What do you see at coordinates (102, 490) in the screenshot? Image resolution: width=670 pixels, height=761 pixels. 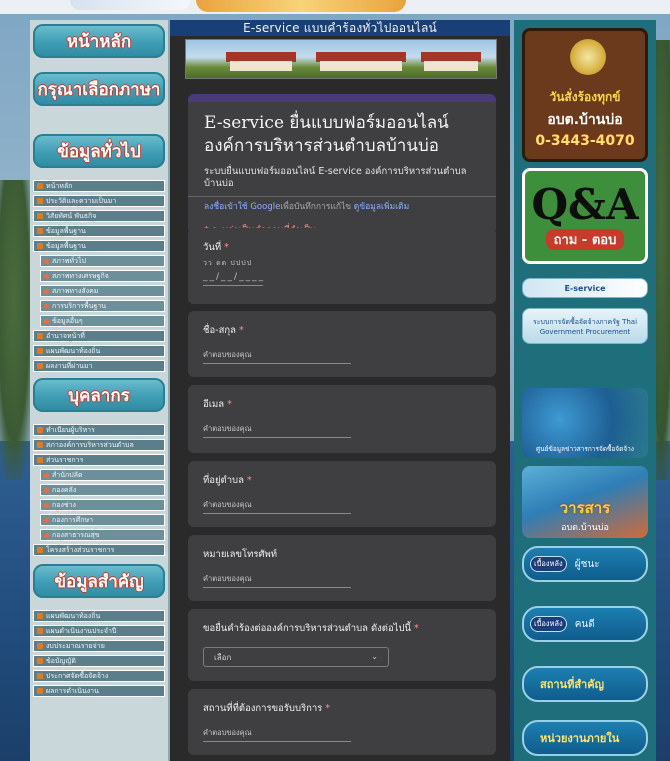 I see `submenu-item: กองคลัง` at bounding box center [102, 490].